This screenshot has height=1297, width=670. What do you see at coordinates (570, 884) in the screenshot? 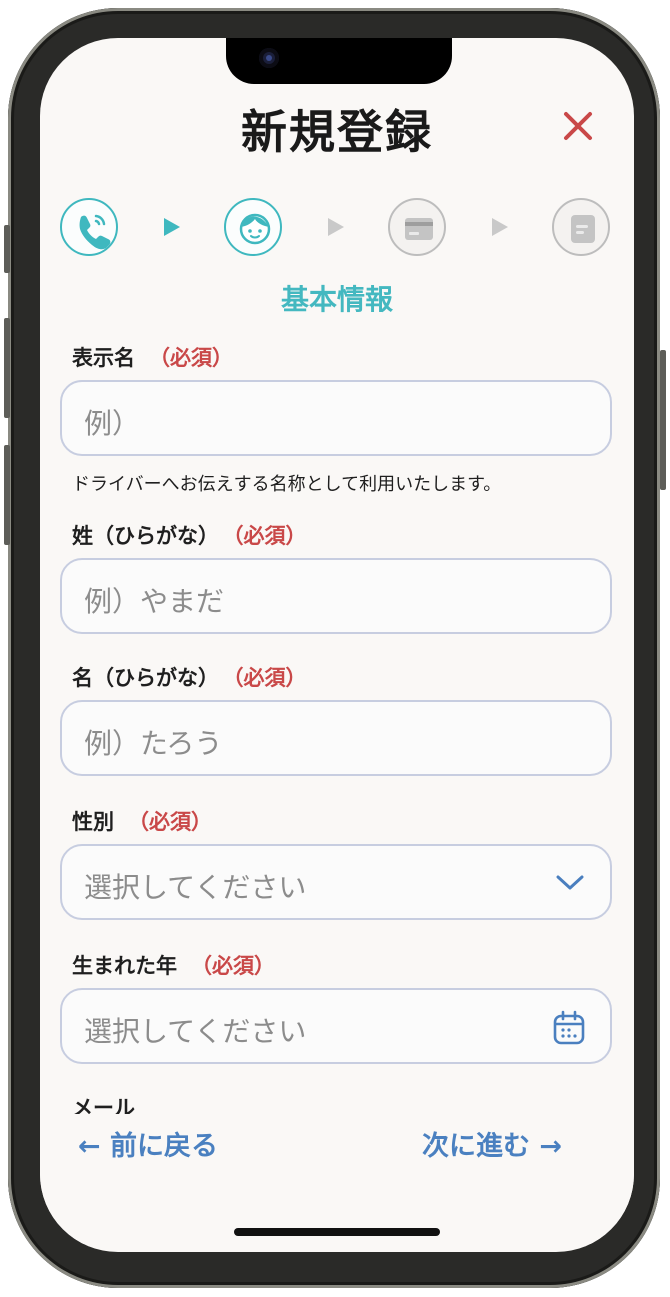
I see `chevron-down-icon` at bounding box center [570, 884].